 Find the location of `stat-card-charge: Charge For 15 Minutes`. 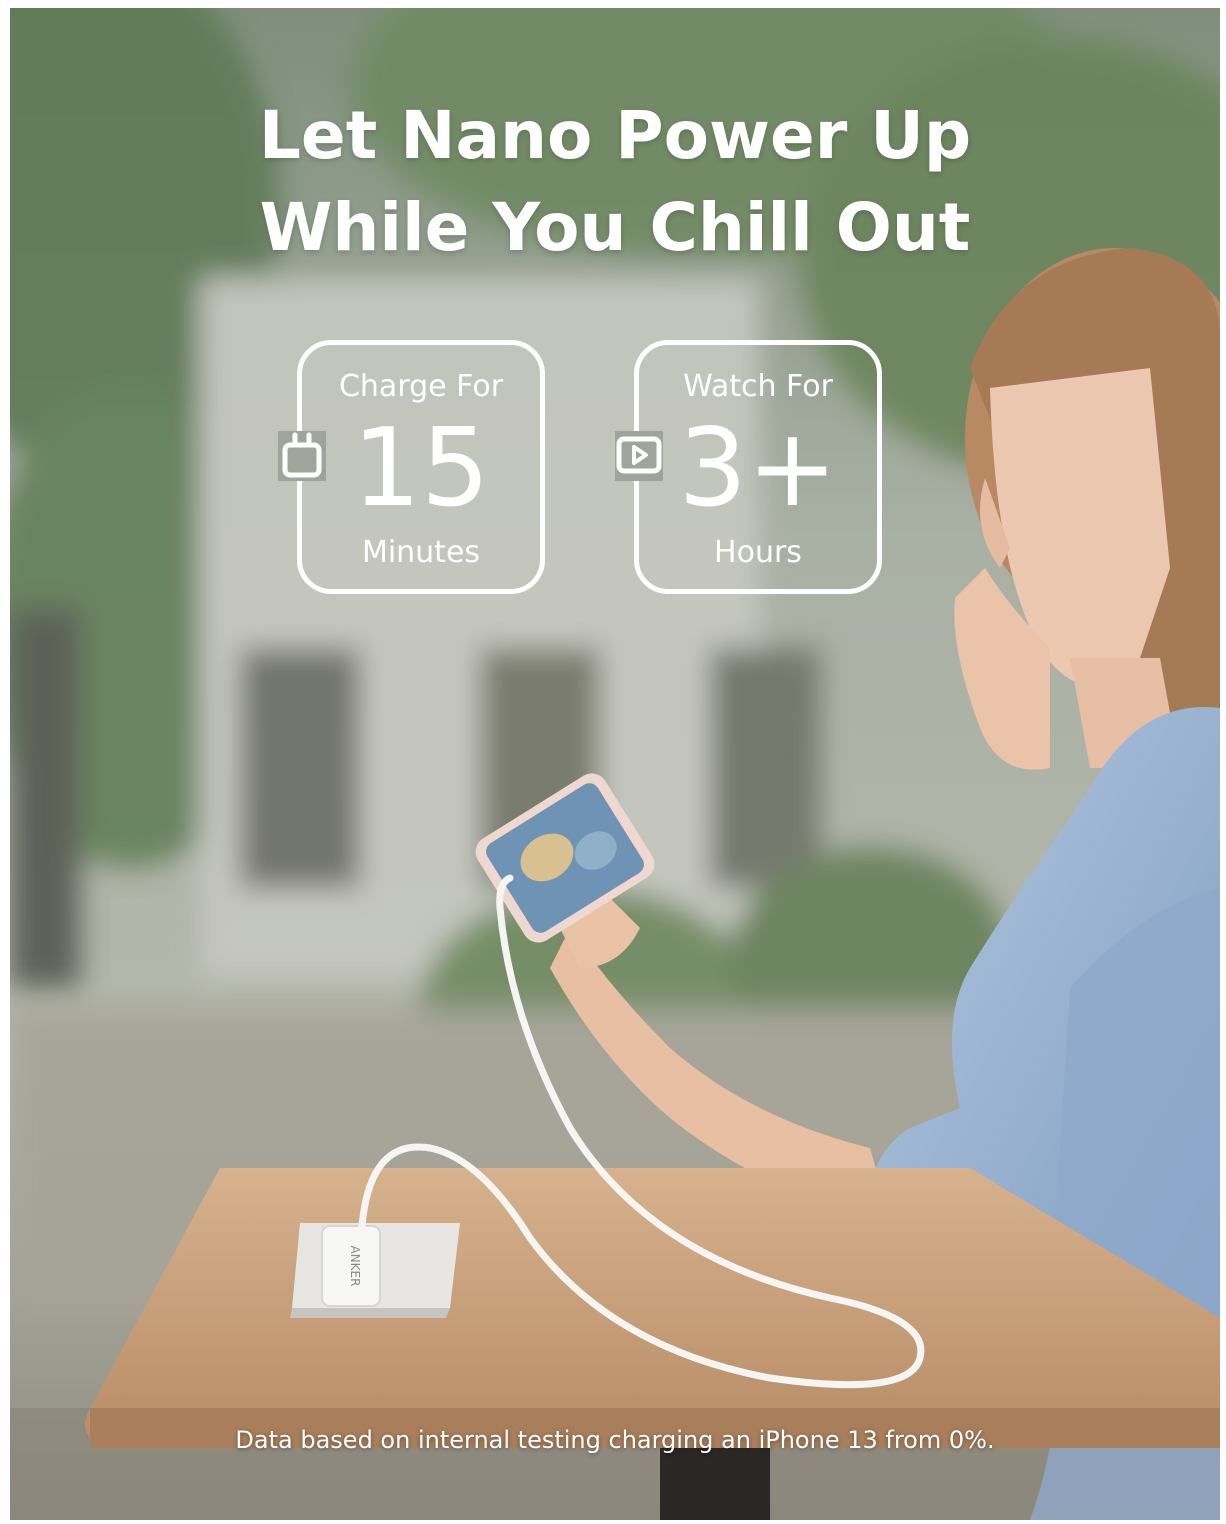

stat-card-charge: Charge For 15 Minutes is located at coordinates (411, 467).